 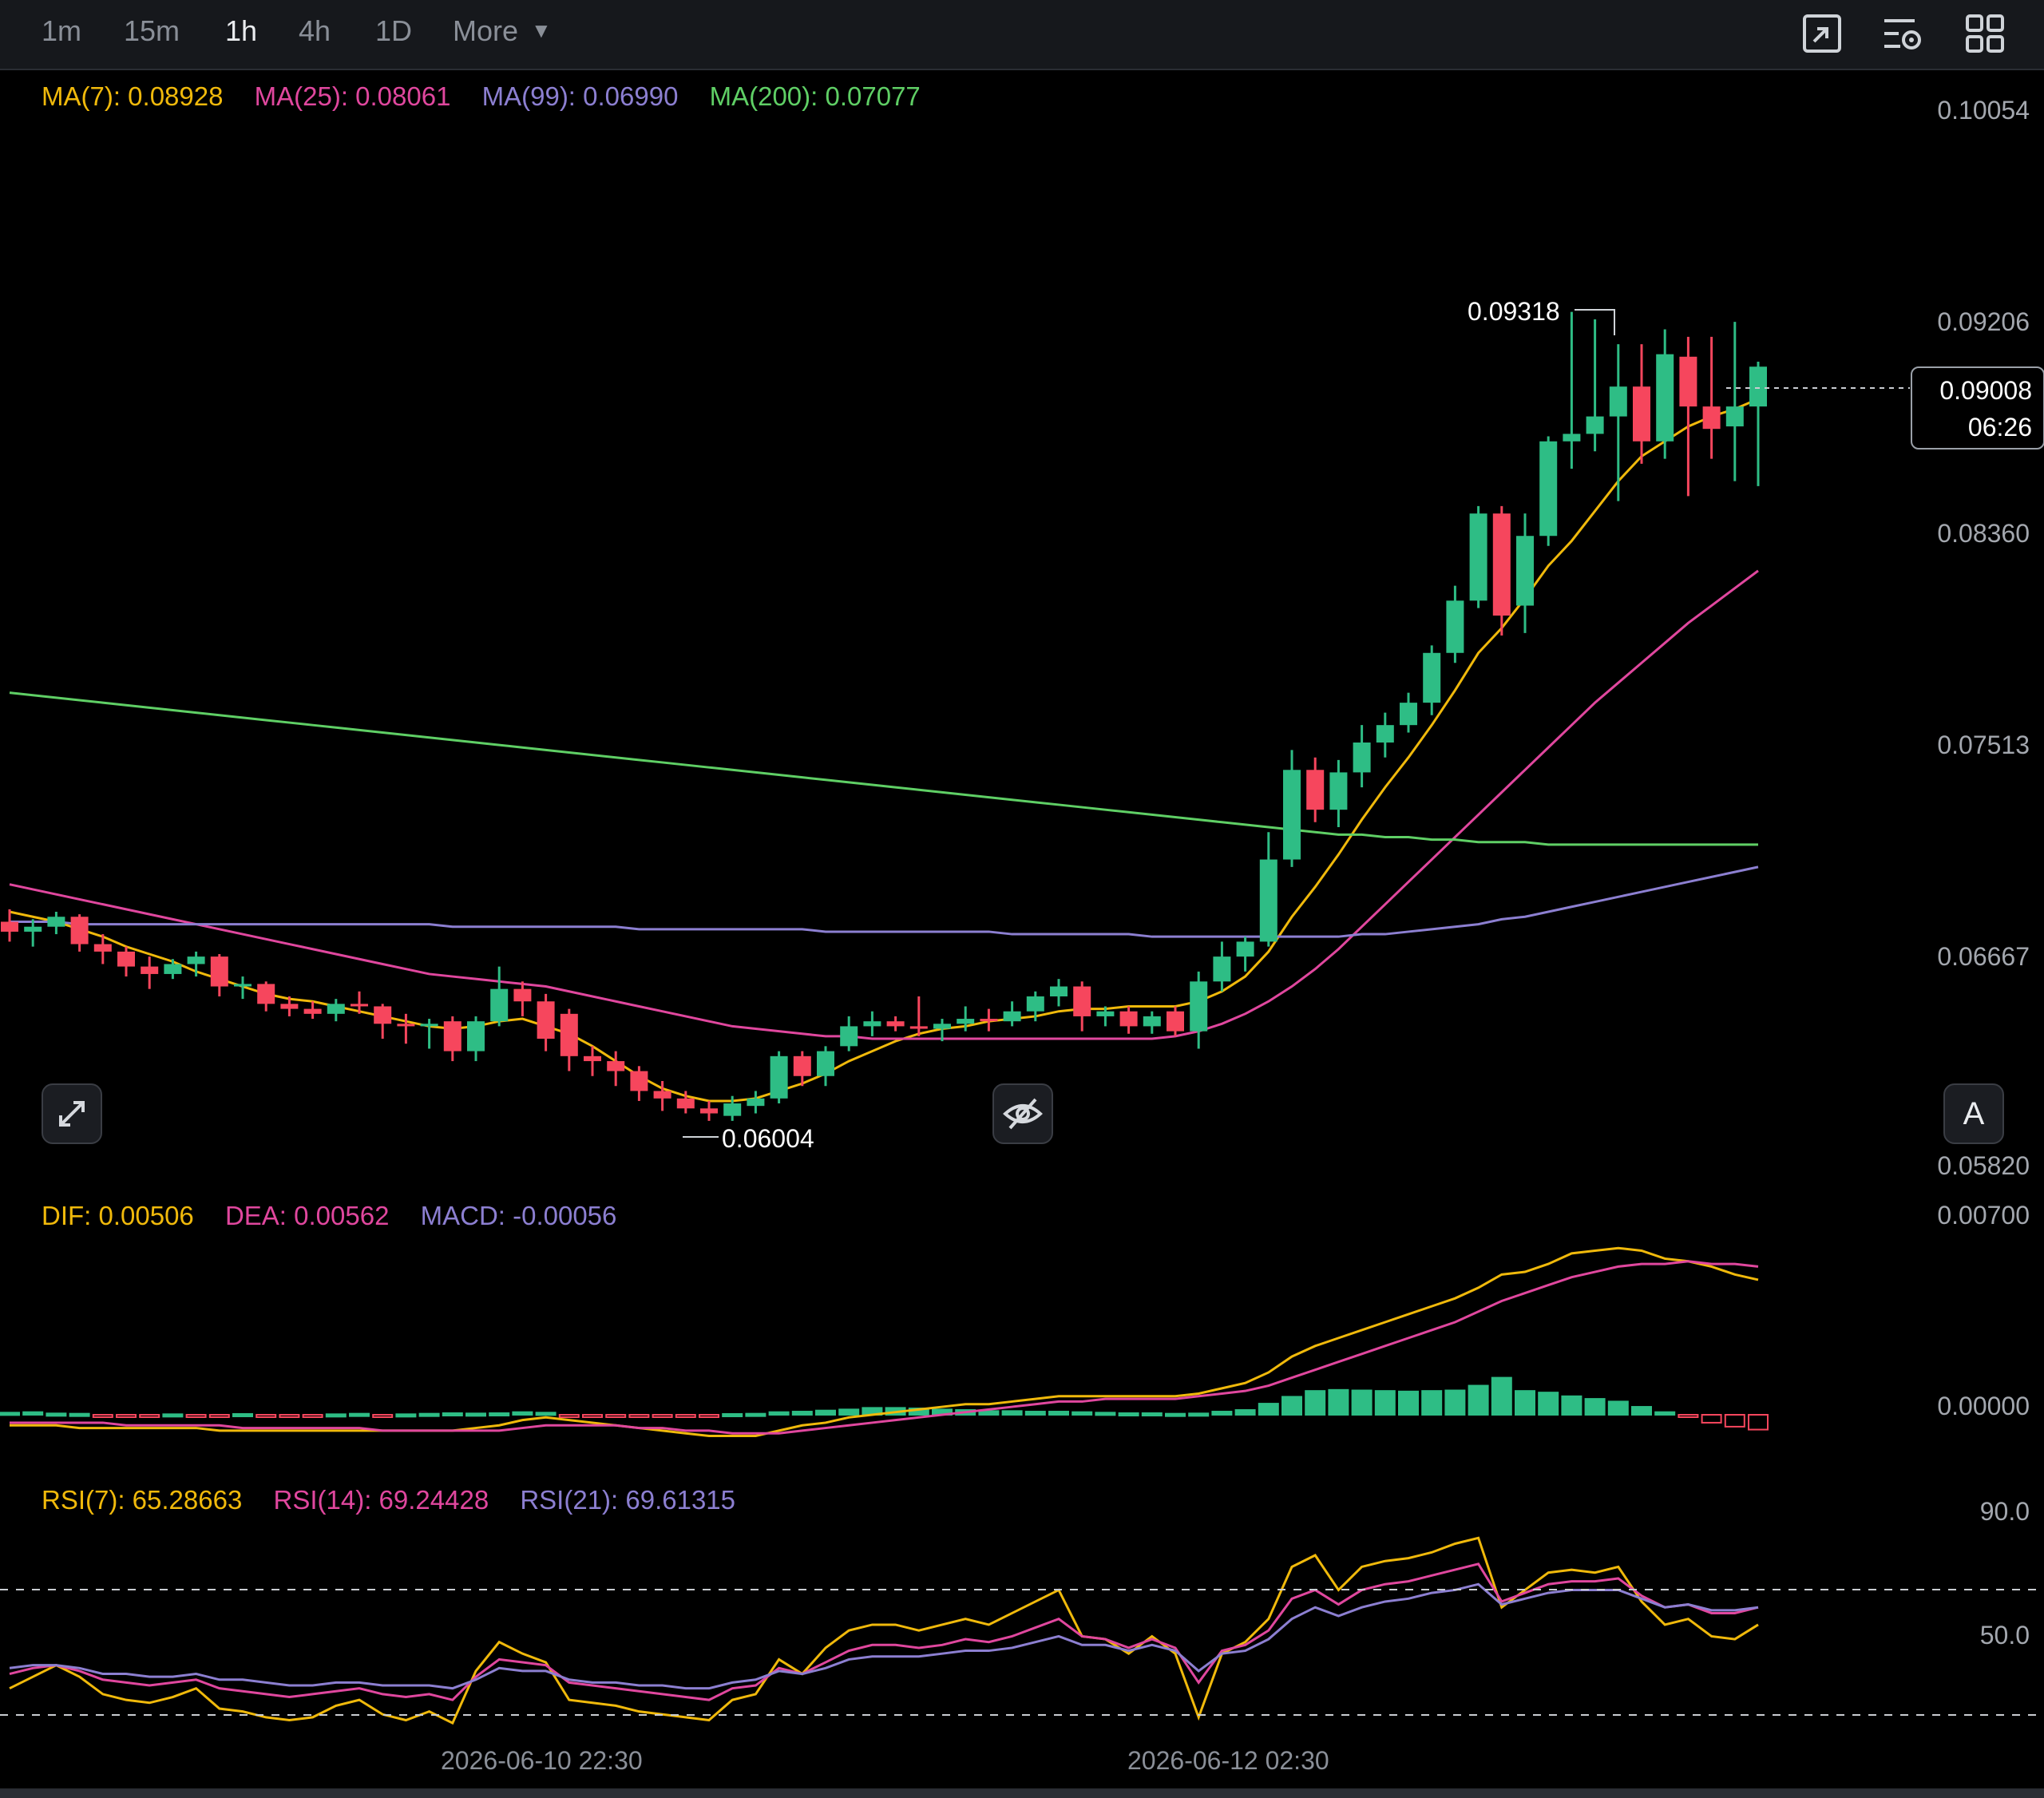 I want to click on bottom-bar, so click(x=1022, y=1793).